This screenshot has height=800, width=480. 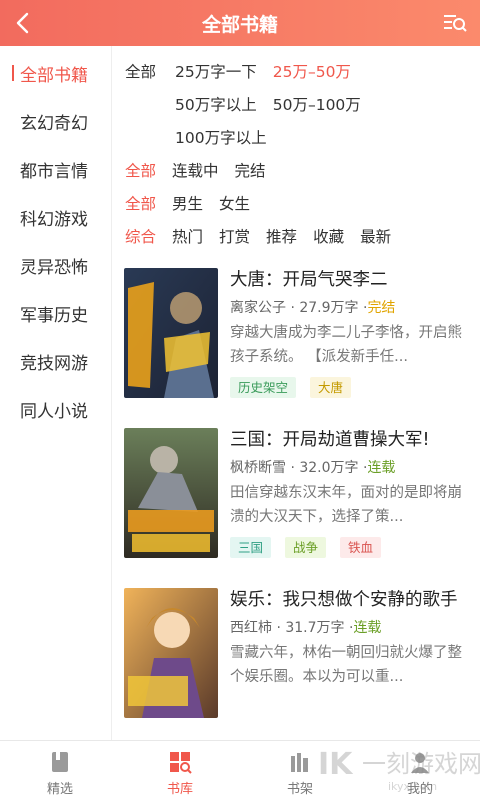 I want to click on book-title: 三国：开局劫道曹操大军!, so click(x=352, y=440).